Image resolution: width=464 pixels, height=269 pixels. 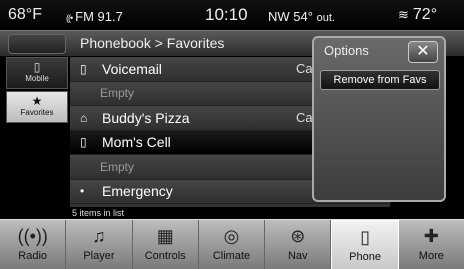 I want to click on radio-button: ((•)) Radio, so click(x=33, y=244).